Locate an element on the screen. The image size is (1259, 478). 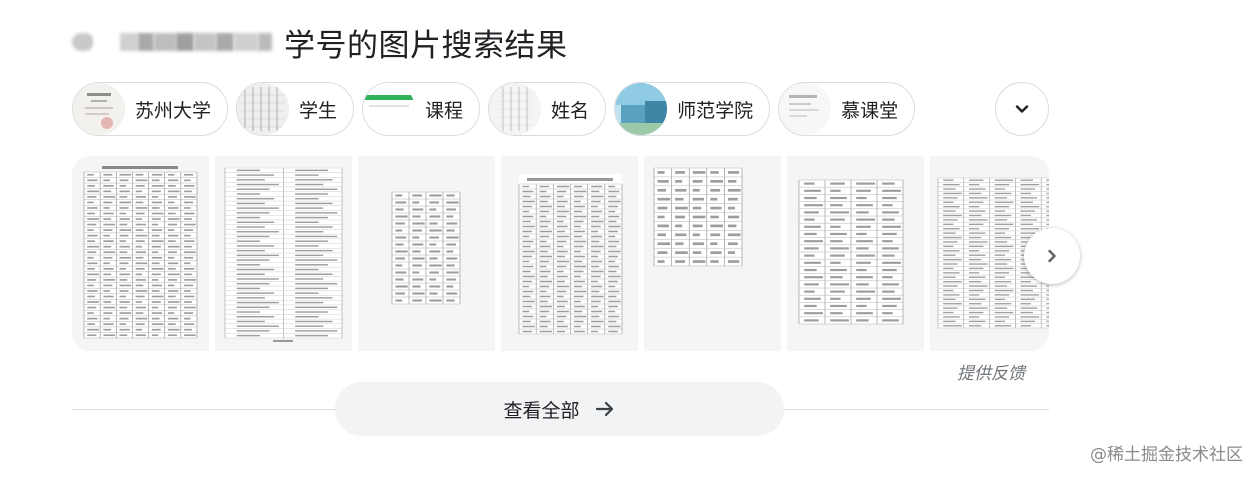
arrow-right-icon is located at coordinates (604, 409).